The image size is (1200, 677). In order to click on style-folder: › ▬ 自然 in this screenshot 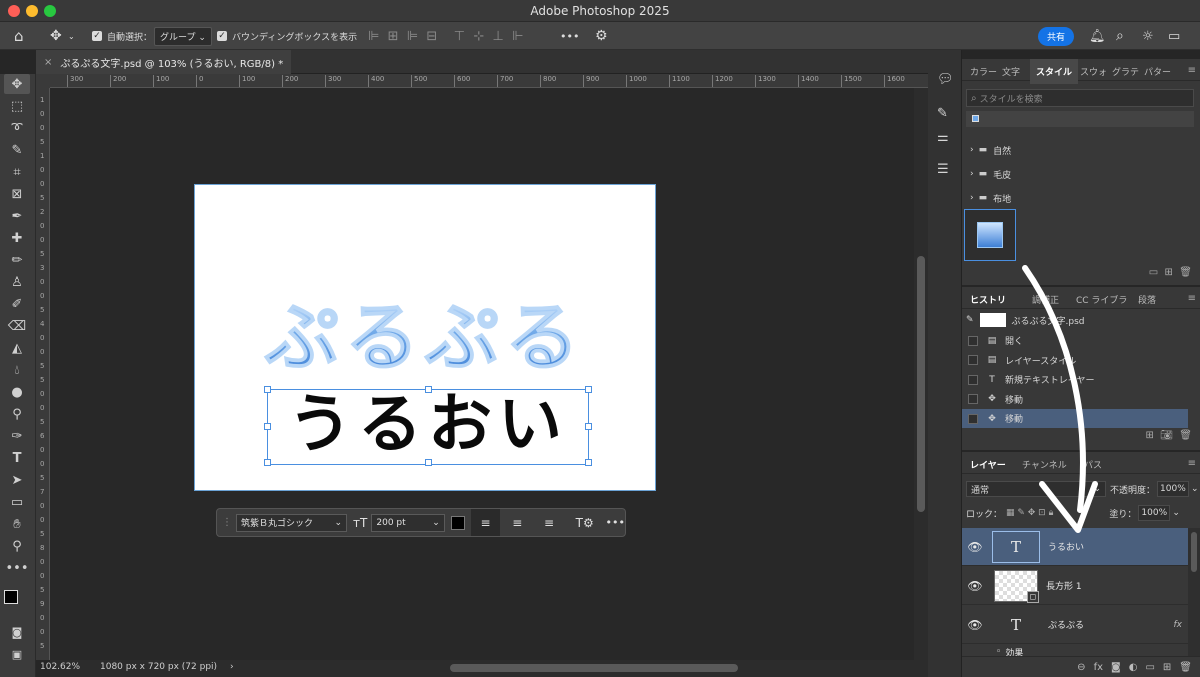, I will do `click(1081, 150)`.